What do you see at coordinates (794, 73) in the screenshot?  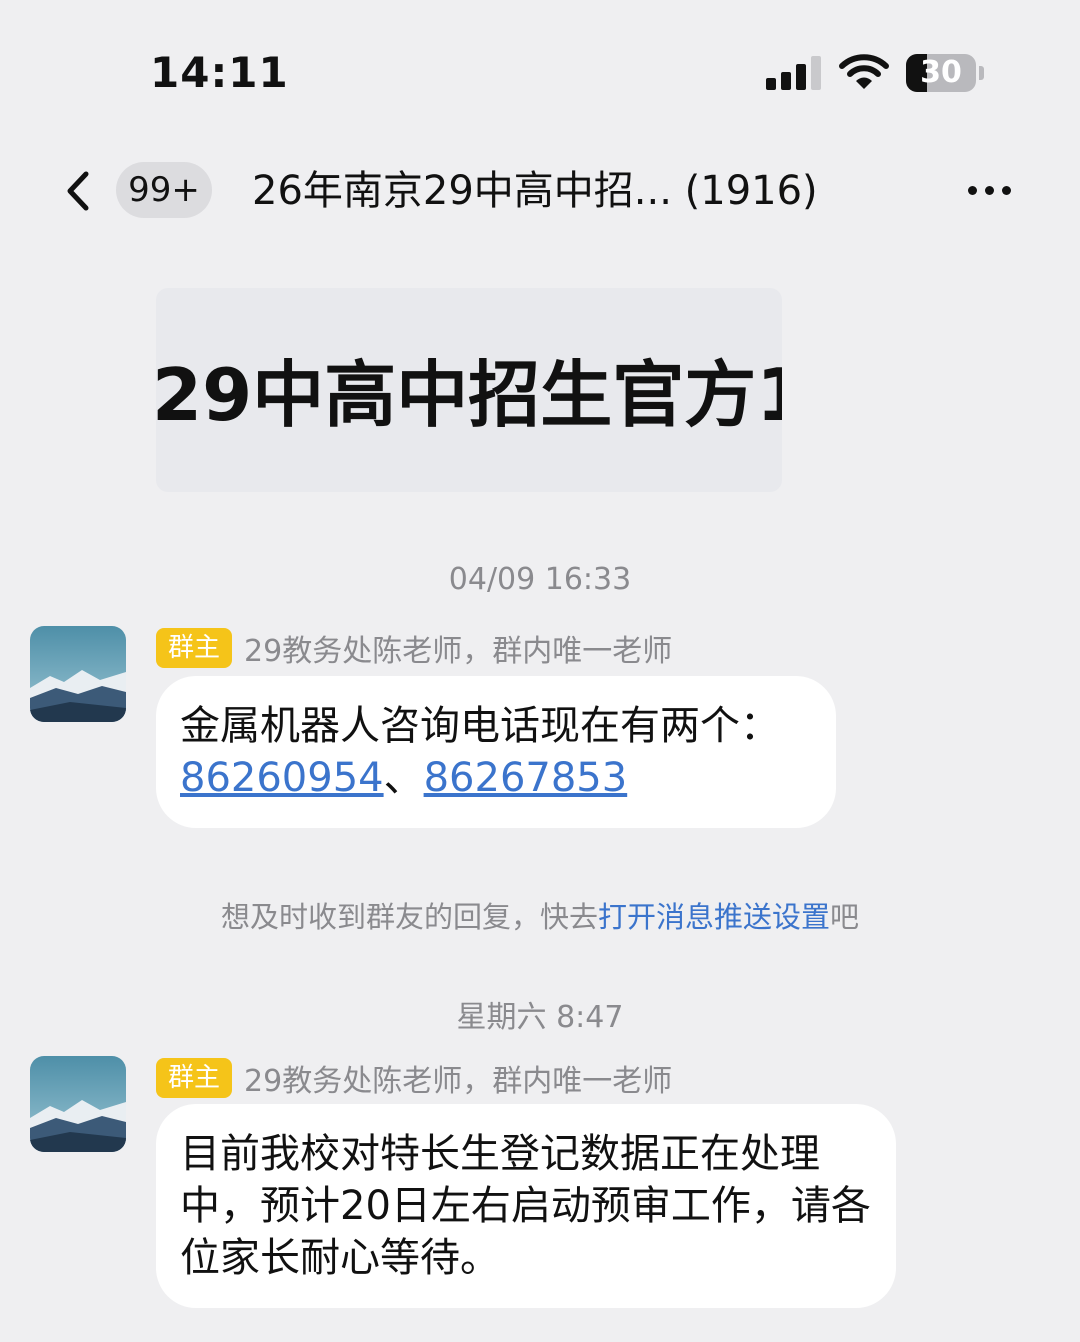 I see `cellular-signal-icon` at bounding box center [794, 73].